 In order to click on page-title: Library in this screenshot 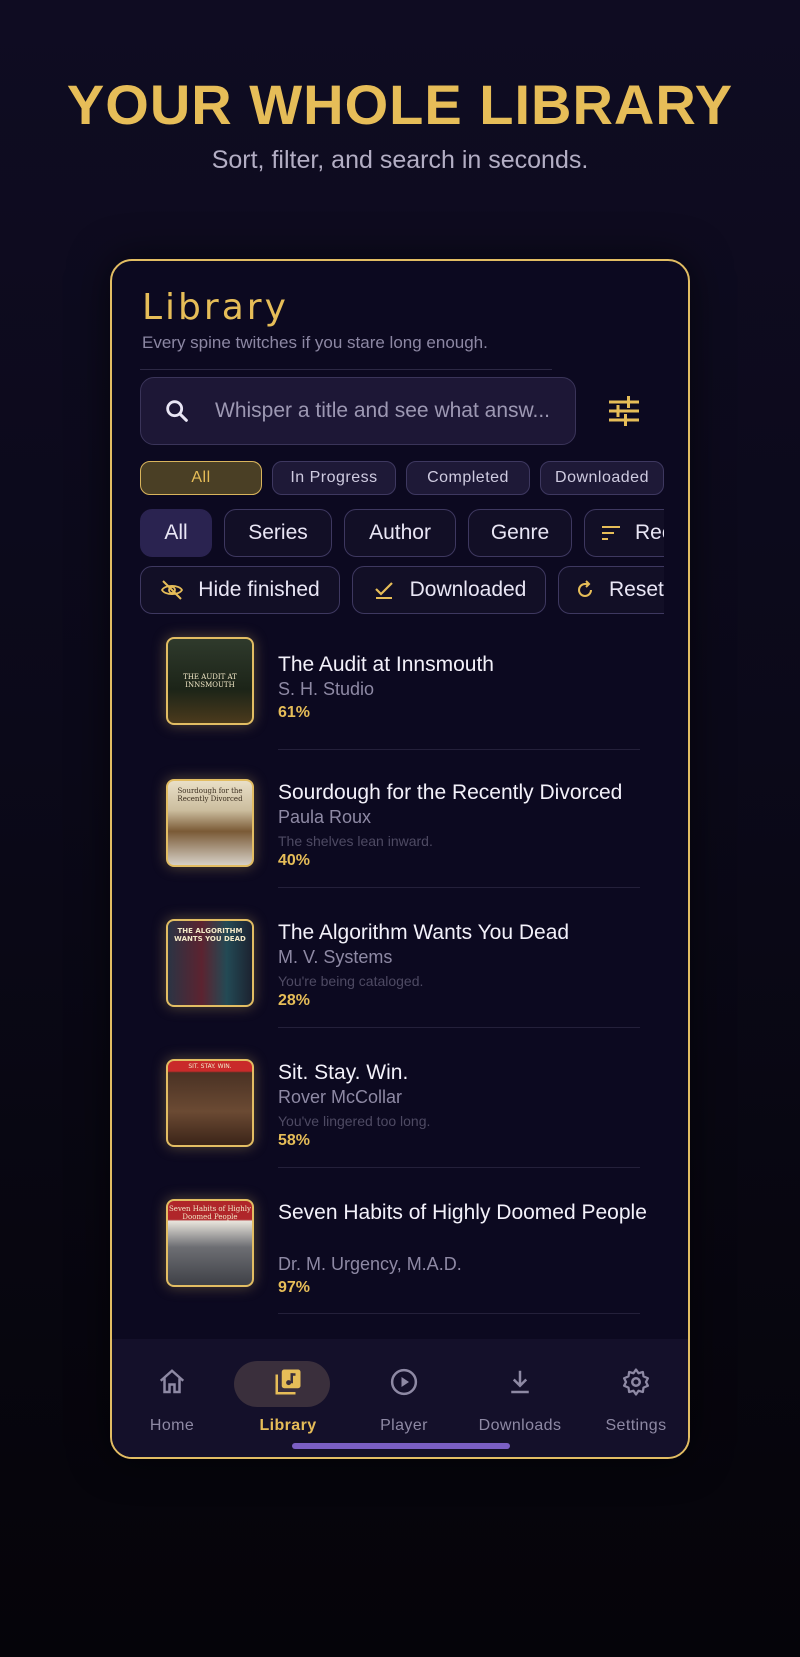, I will do `click(215, 307)`.